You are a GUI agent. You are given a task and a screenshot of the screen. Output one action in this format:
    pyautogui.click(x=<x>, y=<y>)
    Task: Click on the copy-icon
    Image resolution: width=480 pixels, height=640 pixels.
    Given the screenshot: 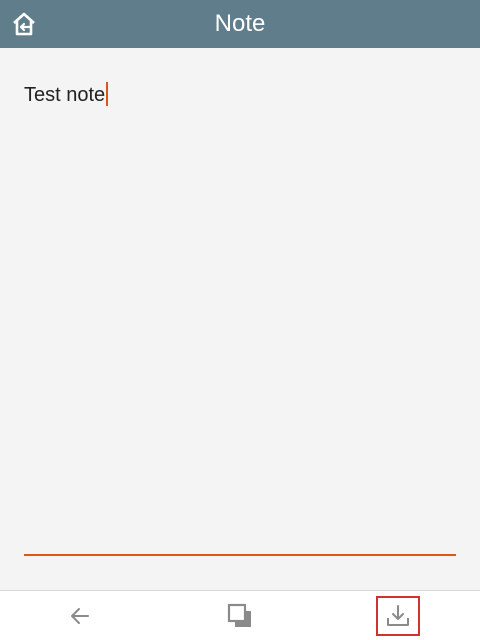 What is the action you would take?
    pyautogui.click(x=239, y=615)
    